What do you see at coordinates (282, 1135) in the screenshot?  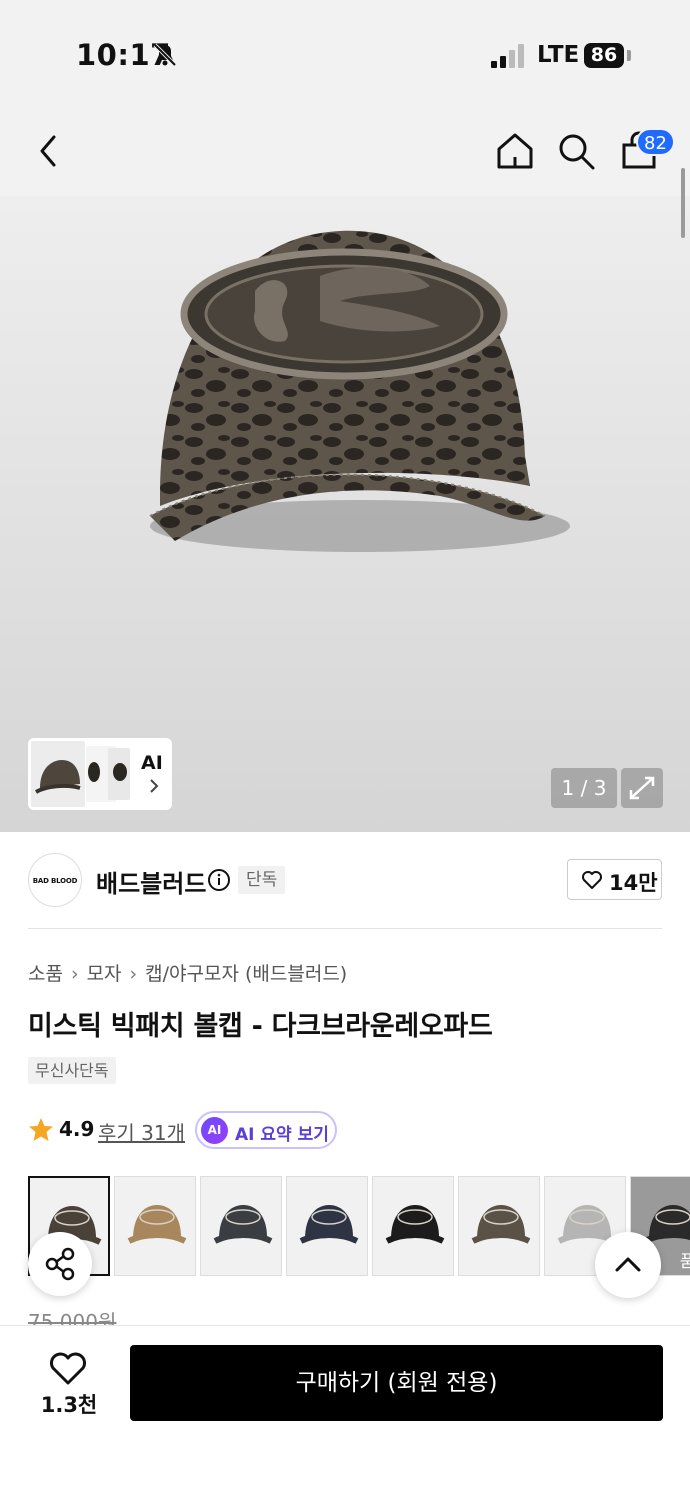 I see `ai-summary-label: AI 요약 보기` at bounding box center [282, 1135].